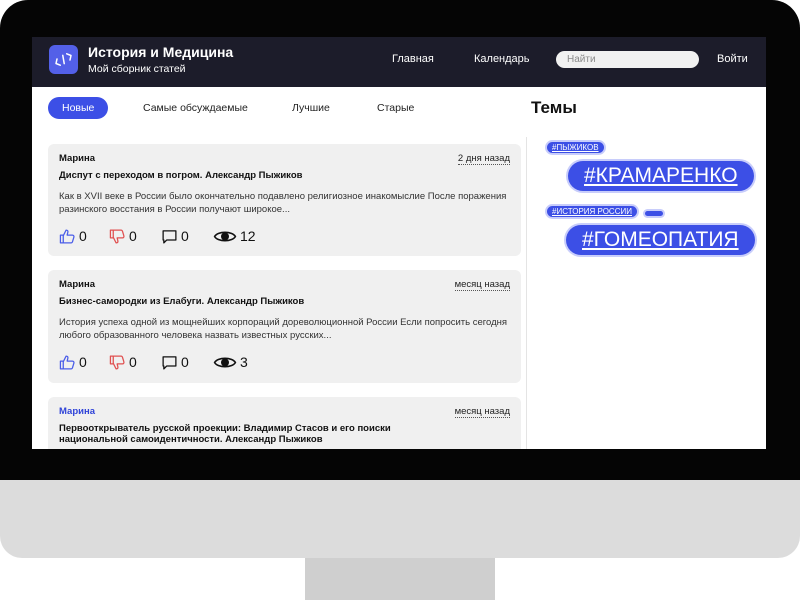  I want to click on tab-new: Новые, so click(78, 108).